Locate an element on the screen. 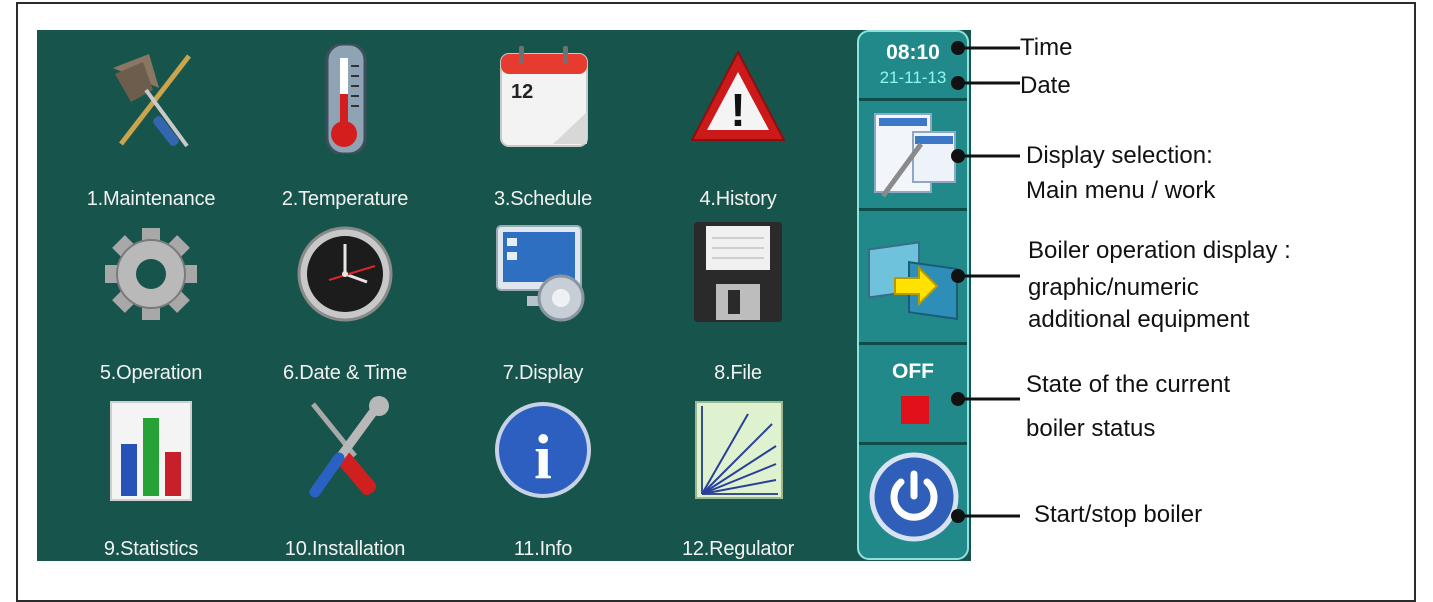 The height and width of the screenshot is (602, 1433). annotation-boiler-display-line1: Boiler operation display : is located at coordinates (1159, 250).